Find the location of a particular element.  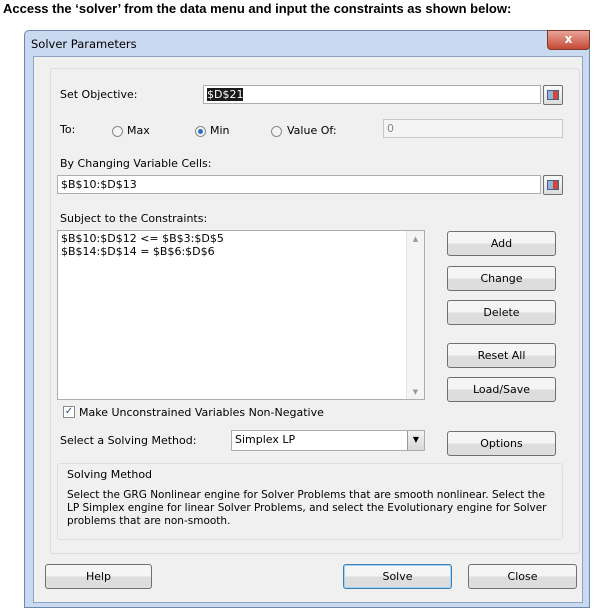

objective-ref-button is located at coordinates (553, 95).